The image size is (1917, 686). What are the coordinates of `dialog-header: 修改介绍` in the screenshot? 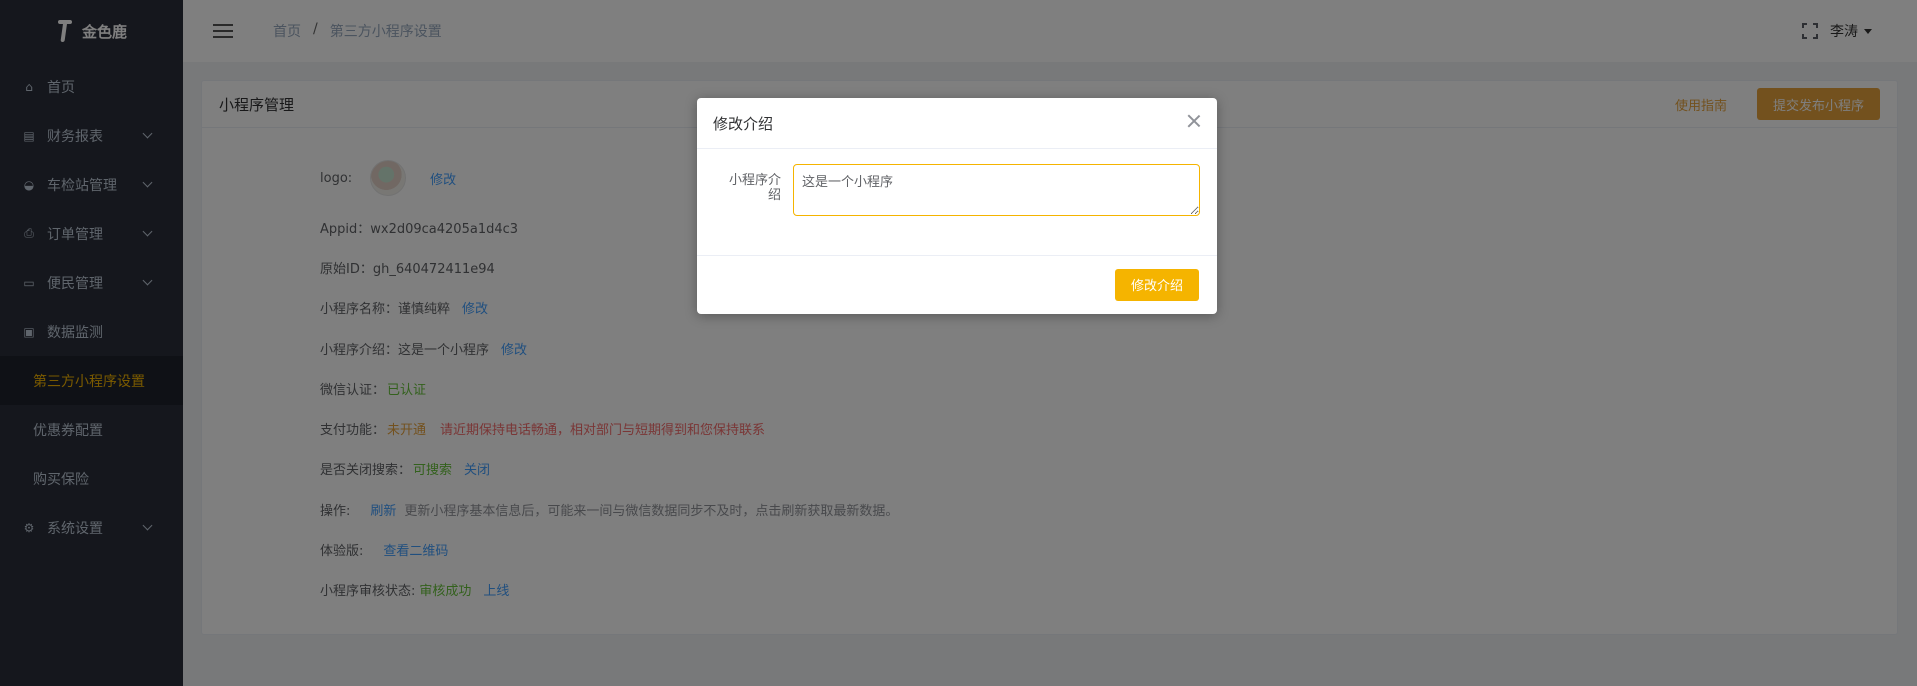 It's located at (957, 123).